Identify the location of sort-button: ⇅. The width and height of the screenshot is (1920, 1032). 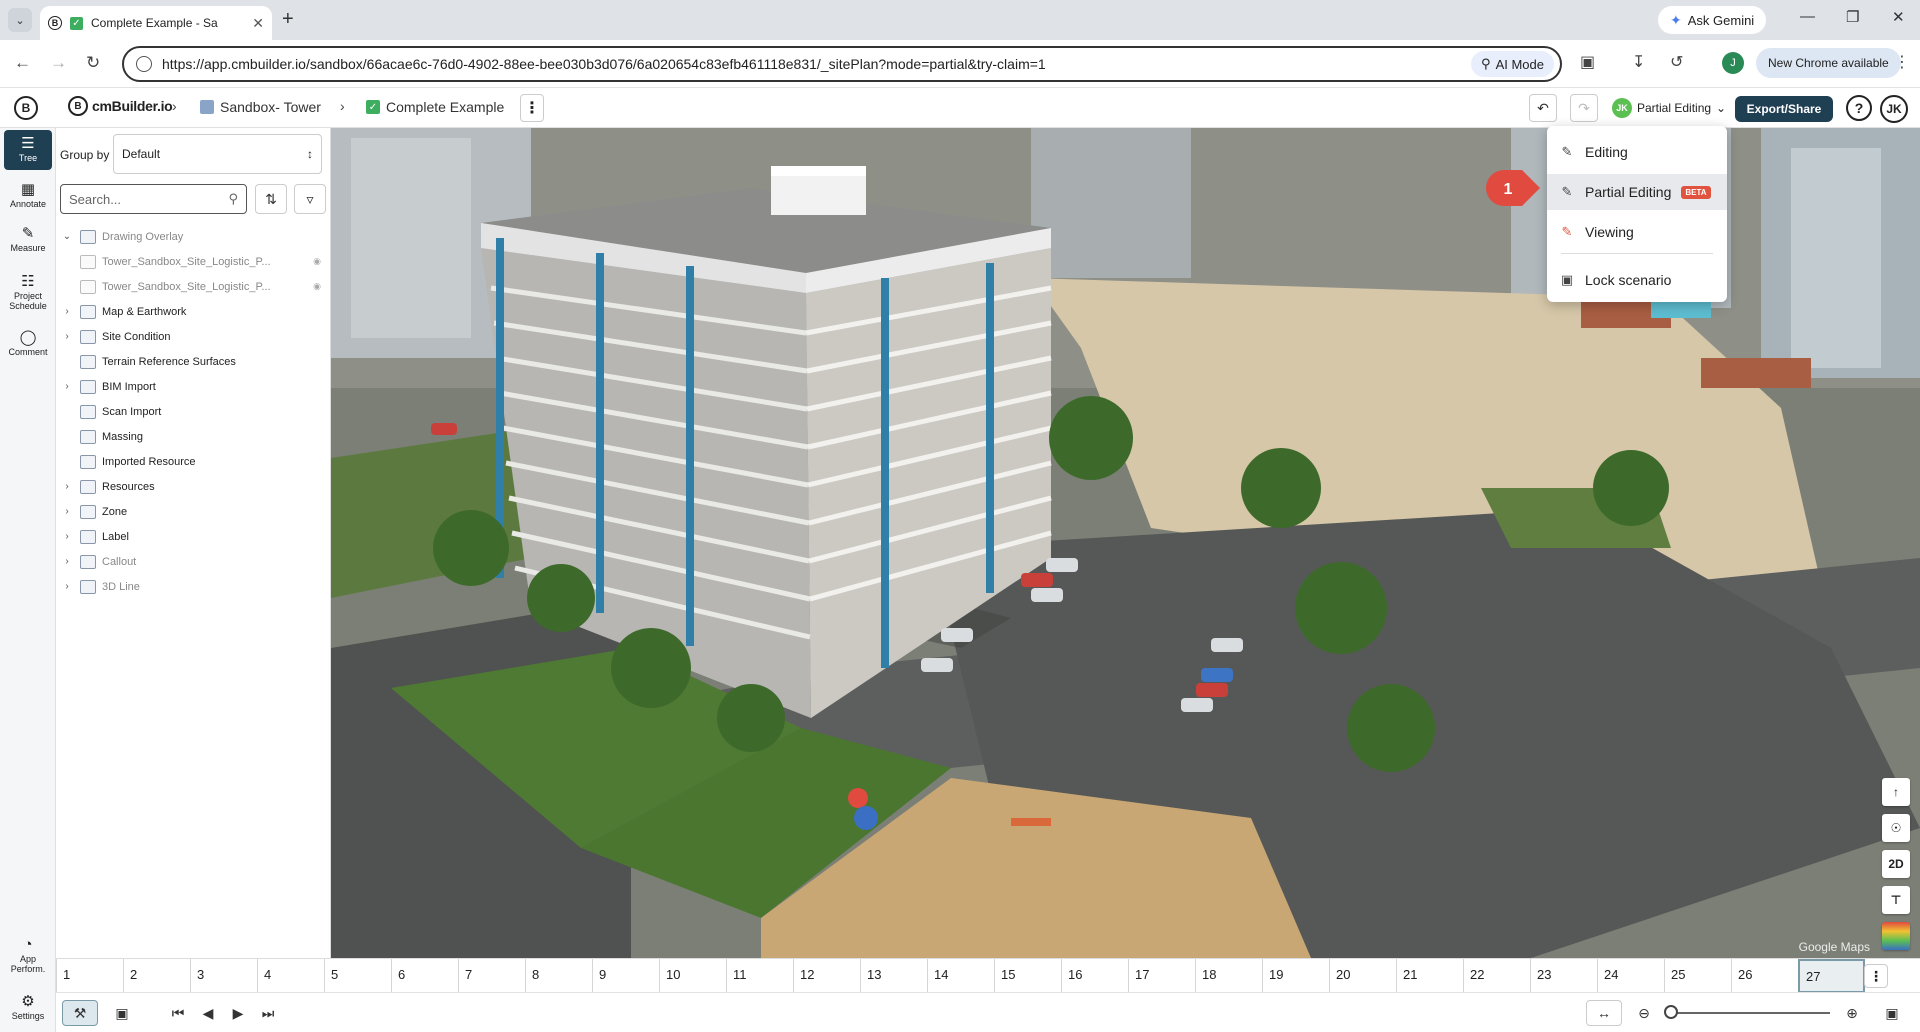
(271, 199).